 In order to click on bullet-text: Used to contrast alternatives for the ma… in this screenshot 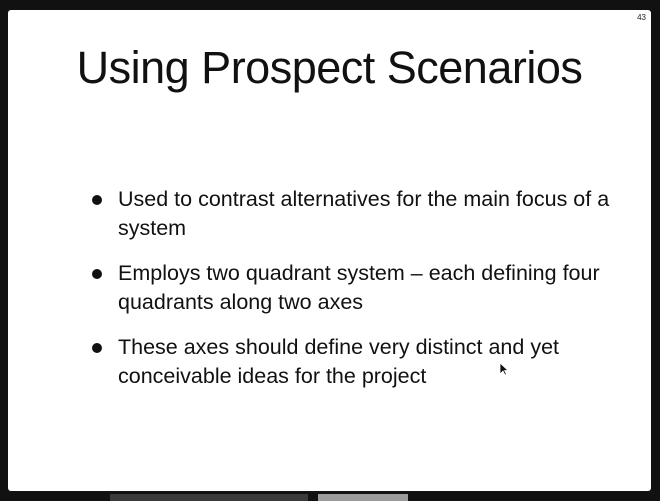, I will do `click(364, 213)`.